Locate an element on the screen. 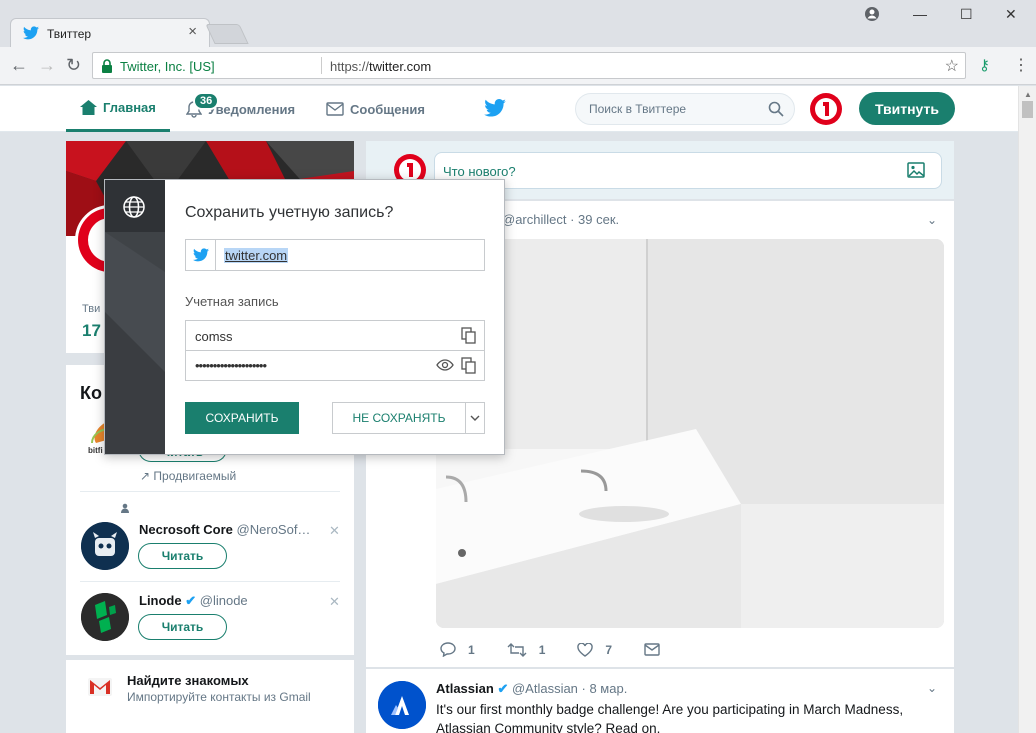 The image size is (1036, 733). retweet-action: 1 is located at coordinates (526, 649).